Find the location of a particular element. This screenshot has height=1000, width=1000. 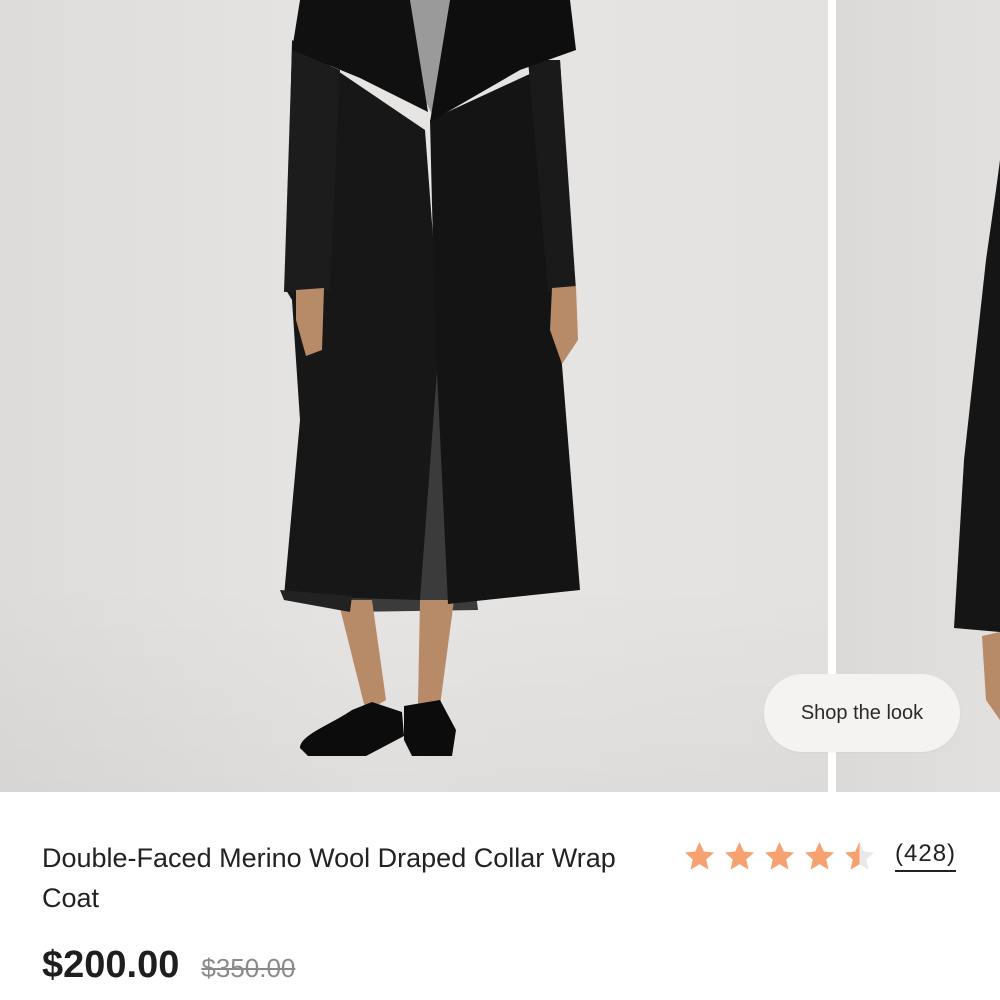

rating-stars is located at coordinates (779, 856).